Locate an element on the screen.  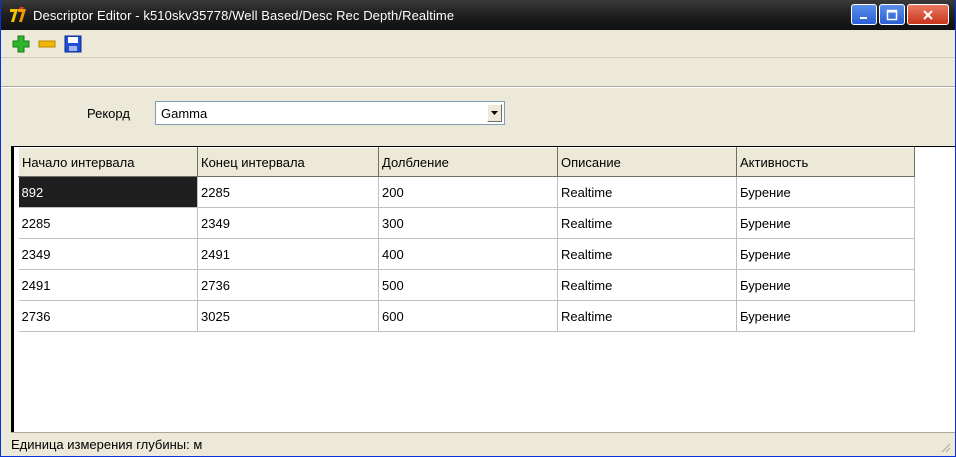
add-icon is located at coordinates (21, 43).